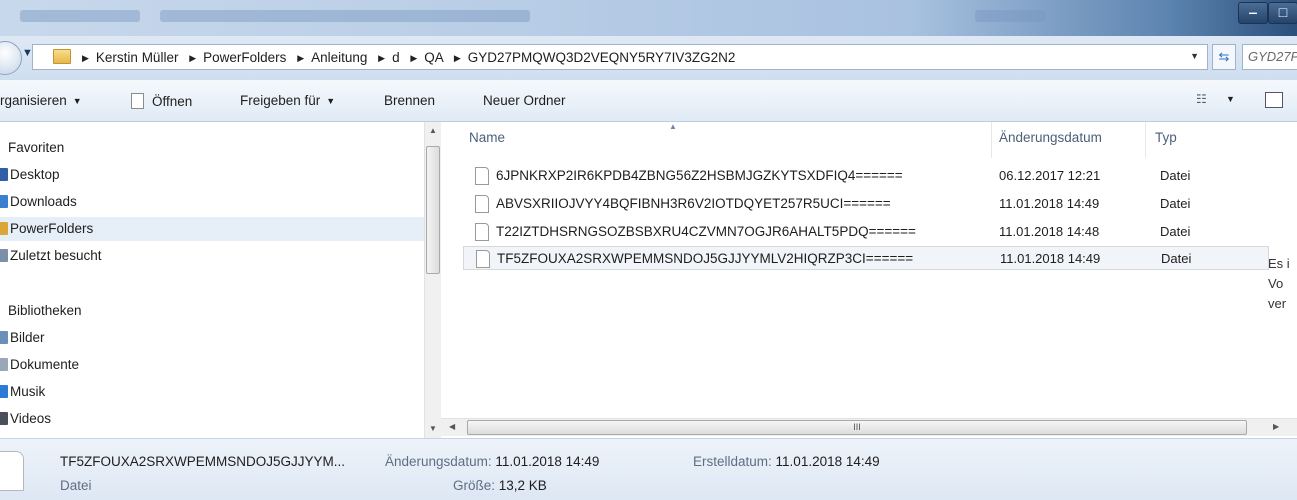 The image size is (1297, 500). Describe the element at coordinates (36, 147) in the screenshot. I see `favorites-header: Favoriten` at that location.